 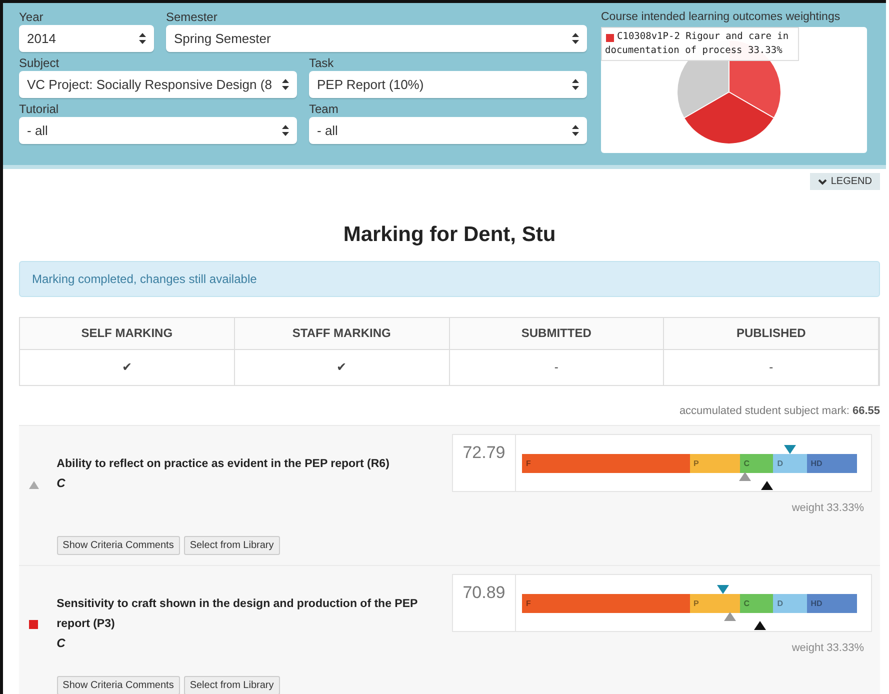 What do you see at coordinates (86, 38) in the screenshot?
I see `select-field: 2014` at bounding box center [86, 38].